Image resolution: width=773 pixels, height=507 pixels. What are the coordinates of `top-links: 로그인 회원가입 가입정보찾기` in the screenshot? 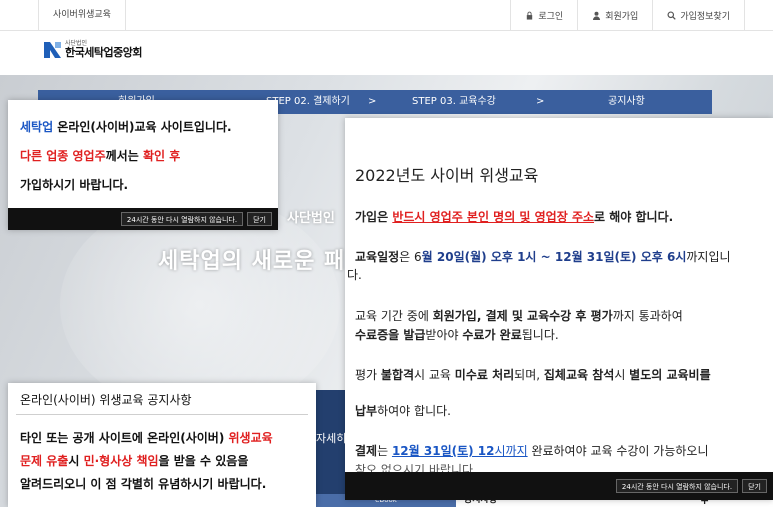 It's located at (627, 15).